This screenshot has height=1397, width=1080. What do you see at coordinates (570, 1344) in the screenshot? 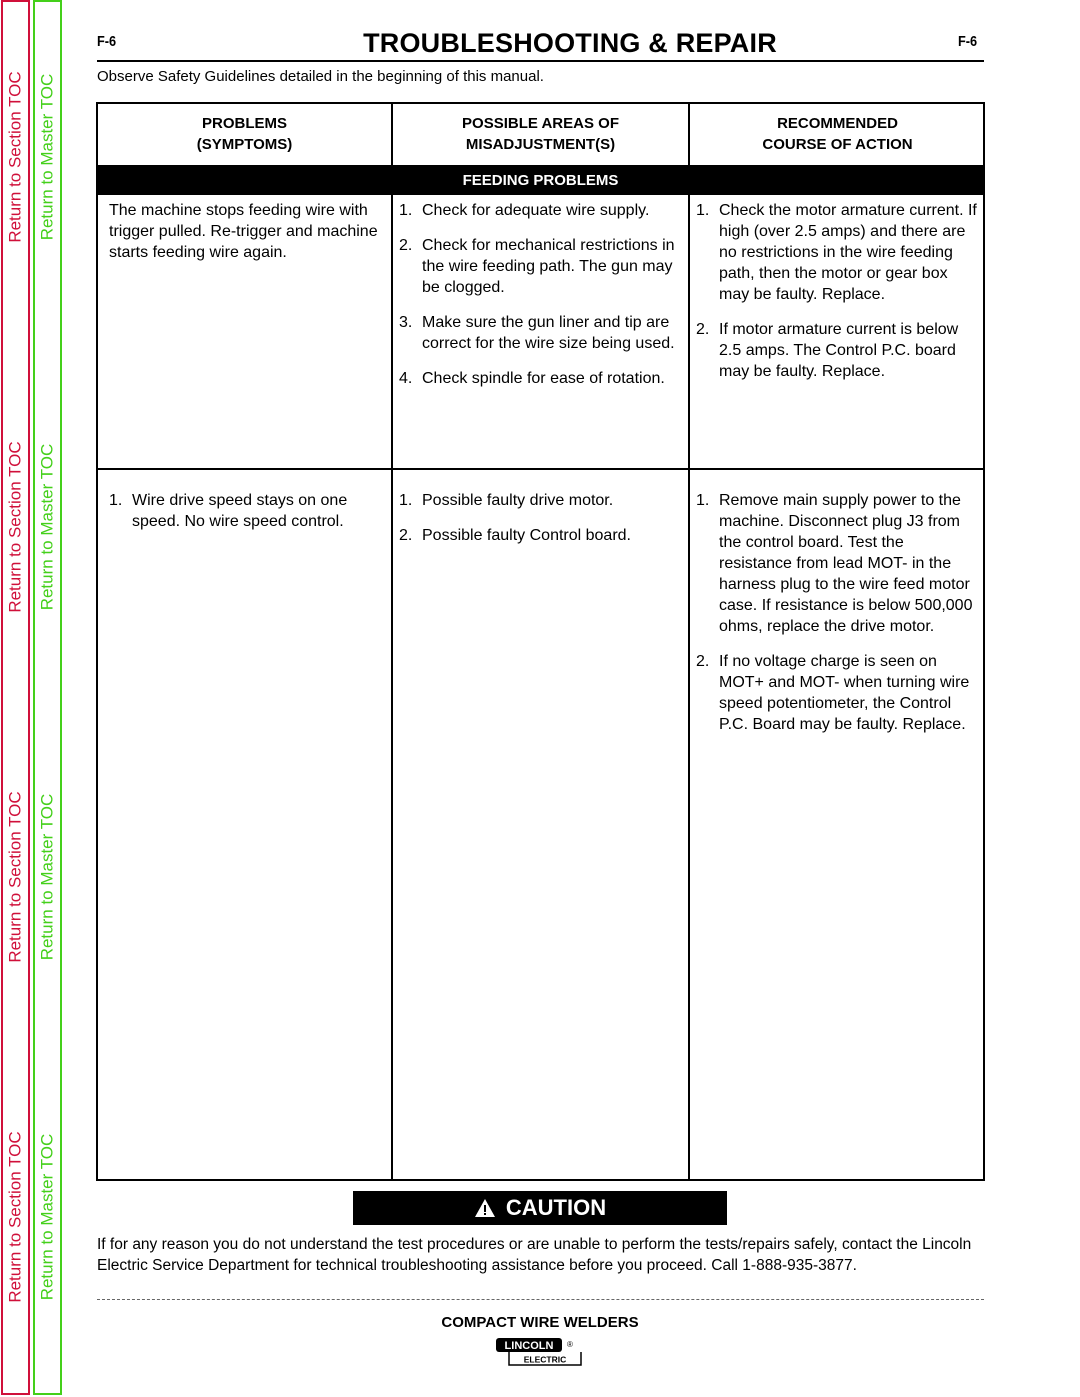
I see `registered-mark: ®` at bounding box center [570, 1344].